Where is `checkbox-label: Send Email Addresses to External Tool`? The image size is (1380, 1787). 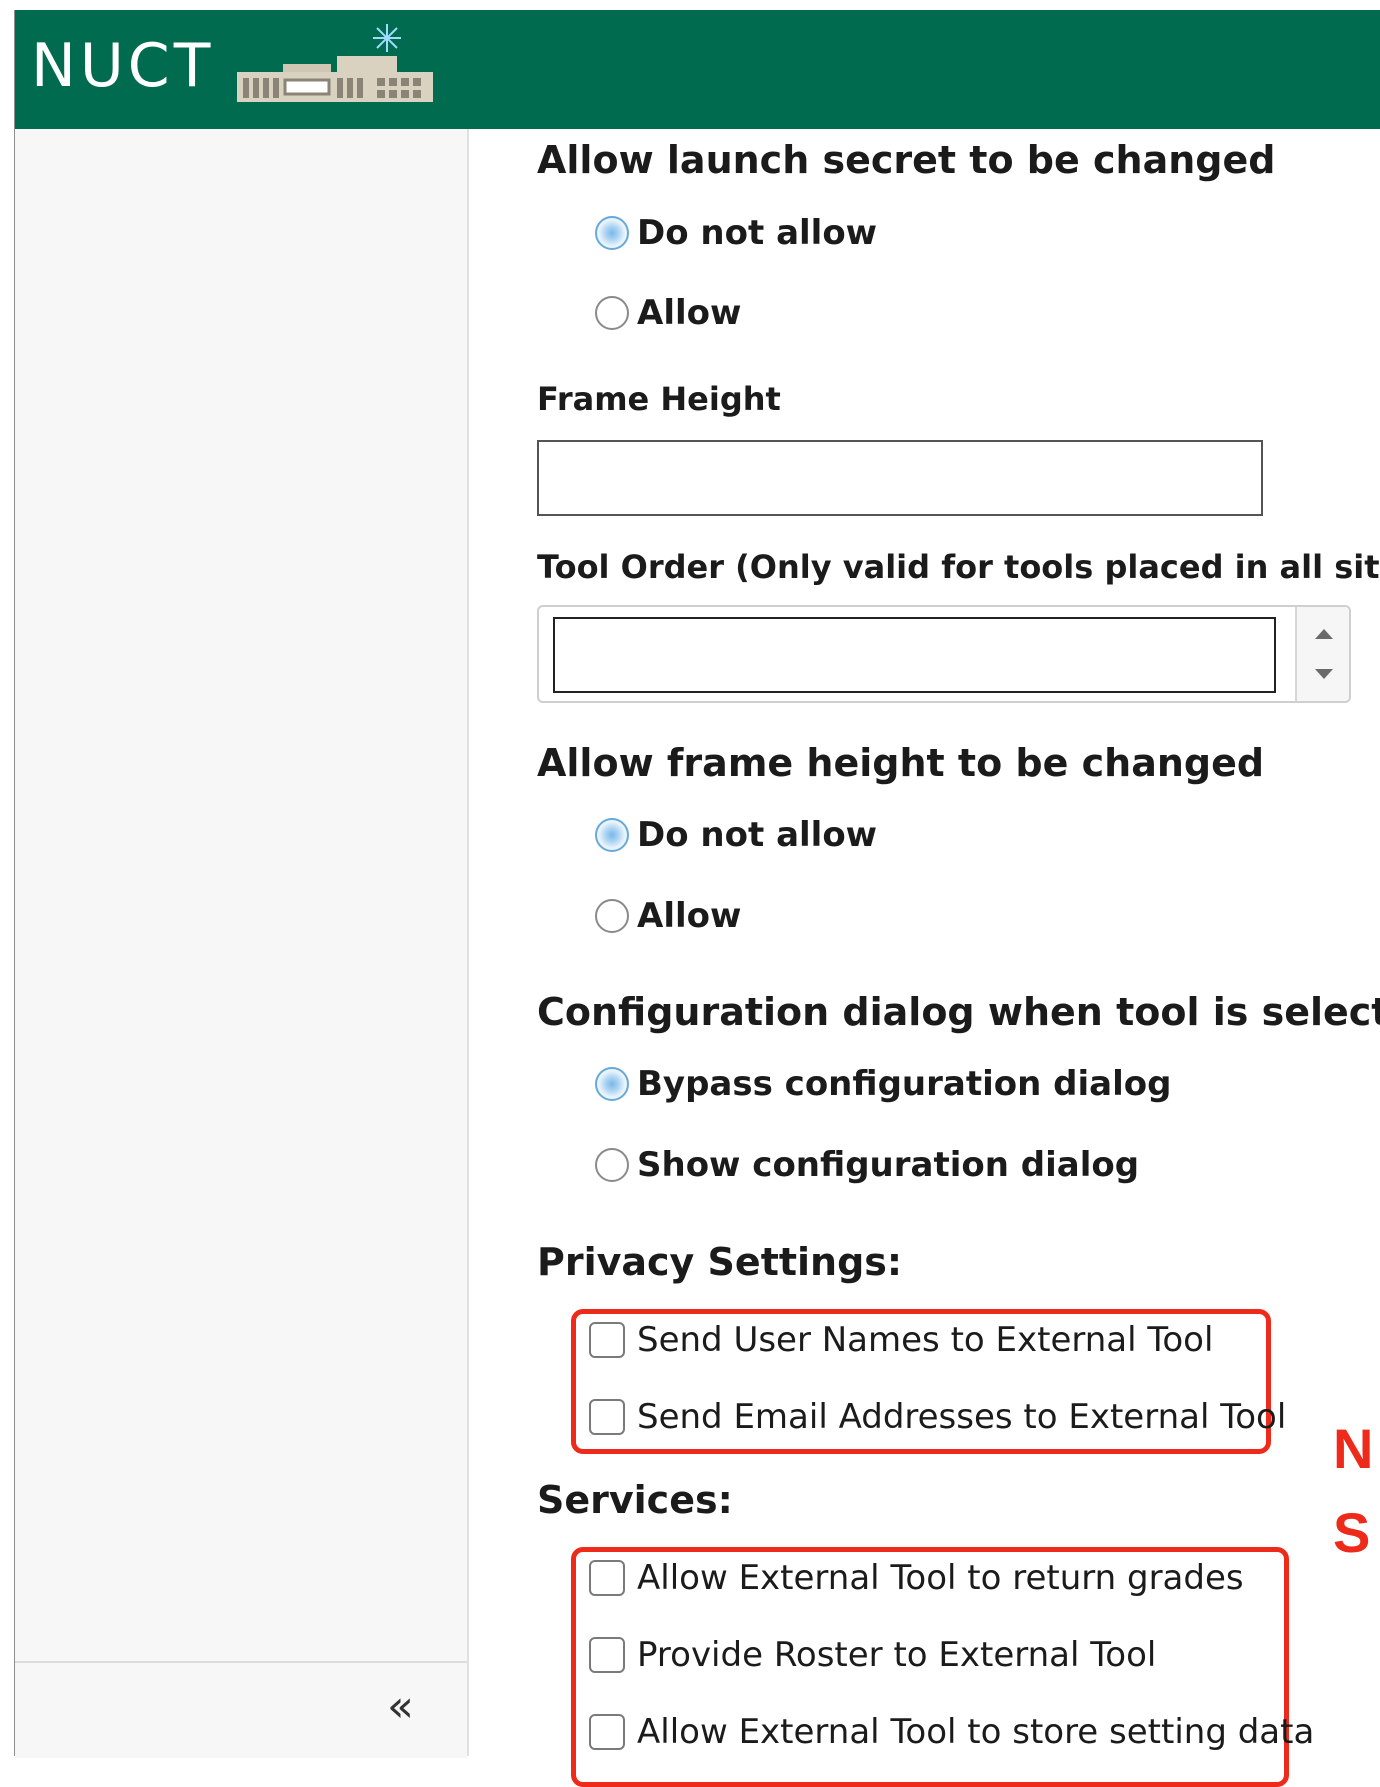
checkbox-label: Send Email Addresses to External Tool is located at coordinates (962, 1417).